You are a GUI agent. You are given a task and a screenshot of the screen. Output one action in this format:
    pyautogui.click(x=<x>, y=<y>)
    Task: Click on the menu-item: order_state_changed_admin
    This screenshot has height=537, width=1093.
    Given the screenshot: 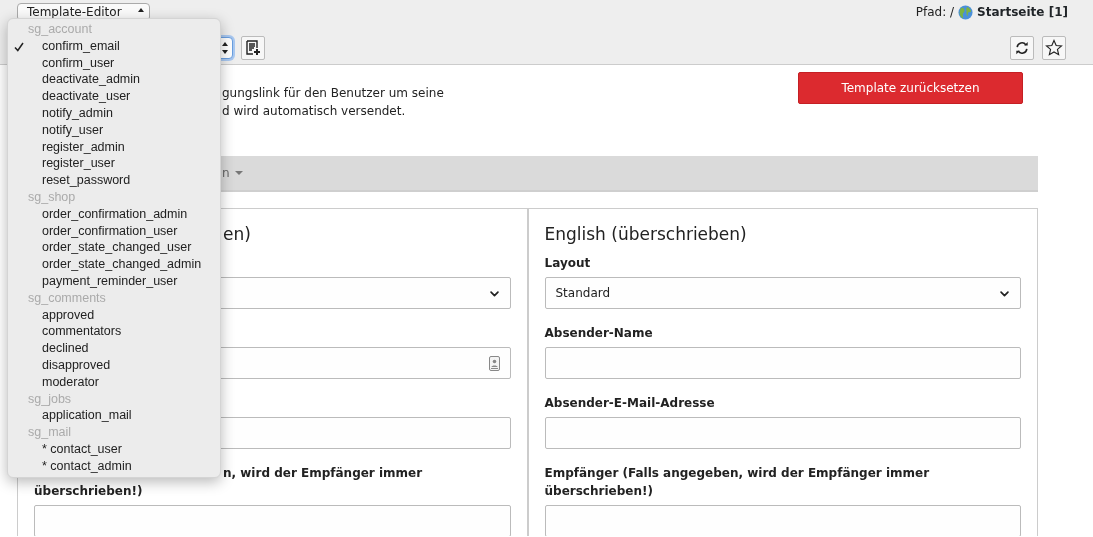 What is the action you would take?
    pyautogui.click(x=114, y=264)
    